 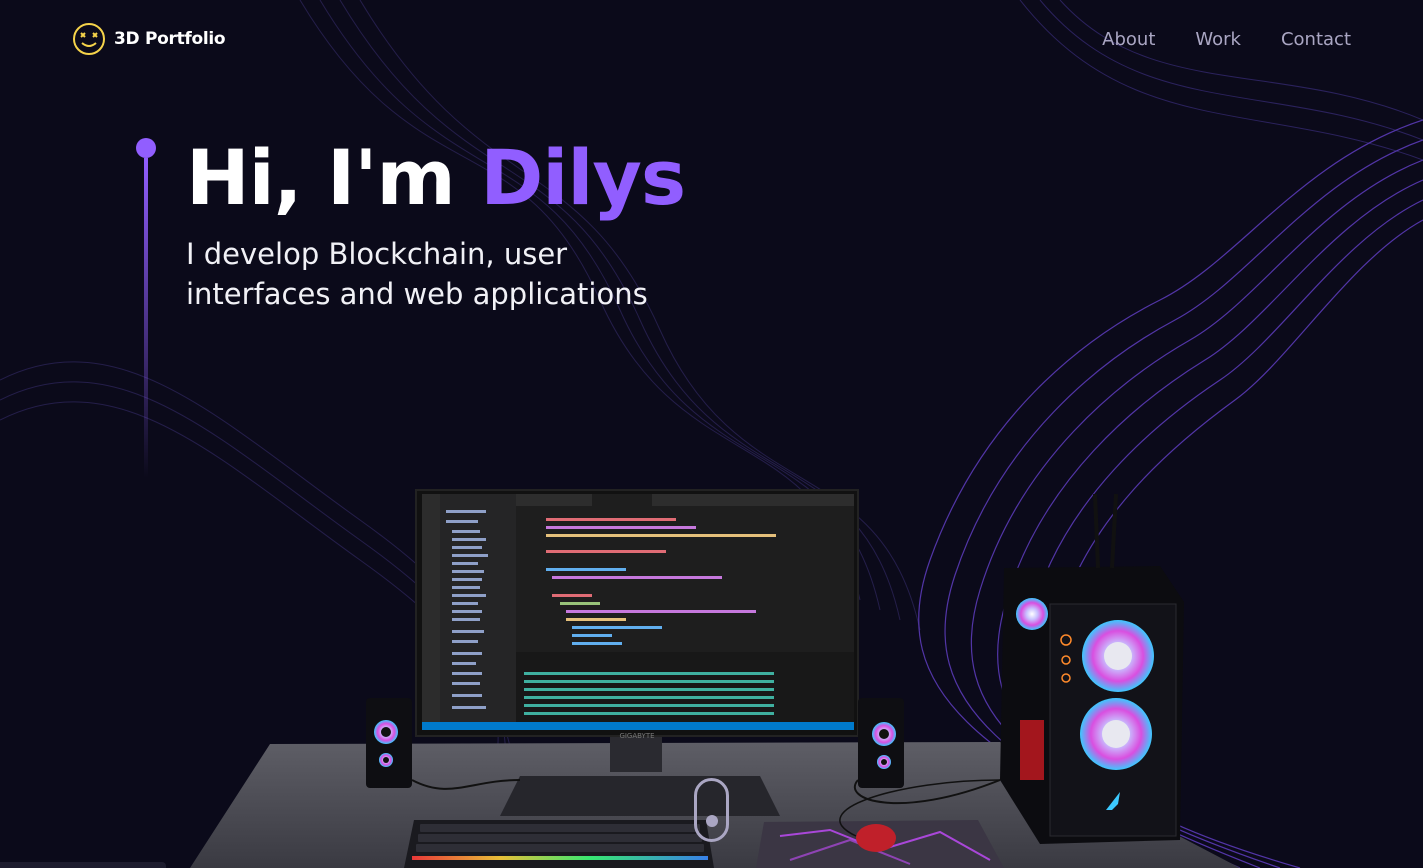 I want to click on hero-title: Hi, I'm Dilys, so click(x=436, y=178).